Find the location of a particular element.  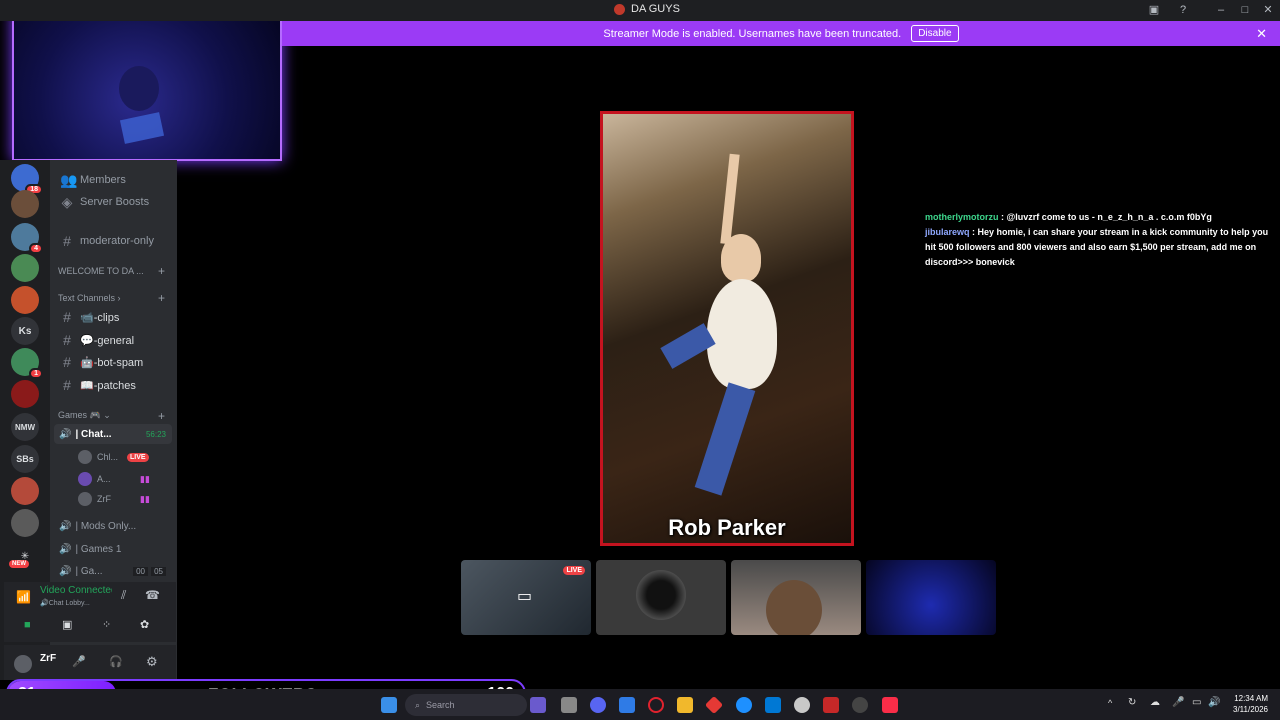

tray-icon: ↻ is located at coordinates (1132, 702).